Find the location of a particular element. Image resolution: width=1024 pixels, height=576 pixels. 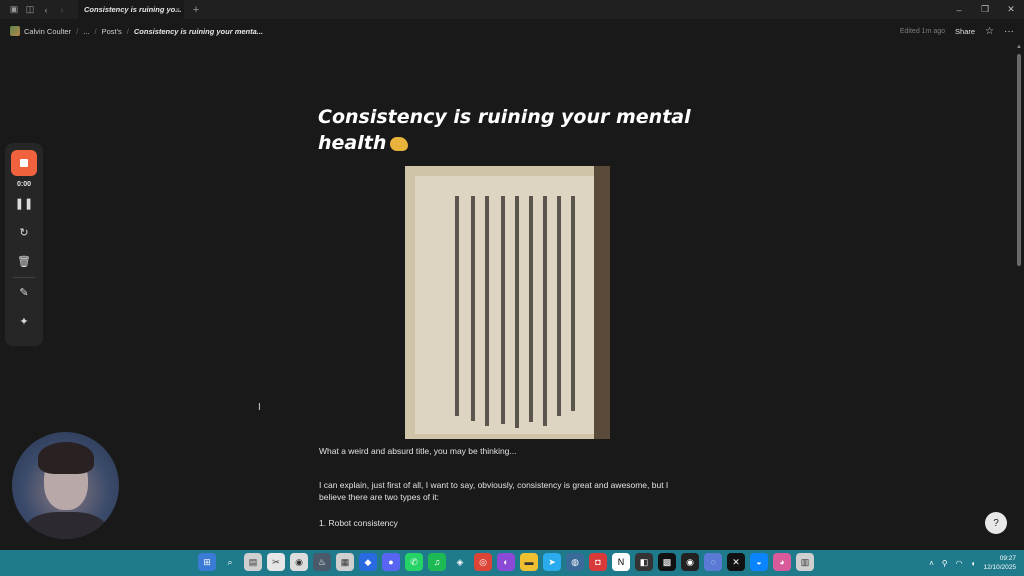

chrome-icon: ◎ is located at coordinates (483, 562).